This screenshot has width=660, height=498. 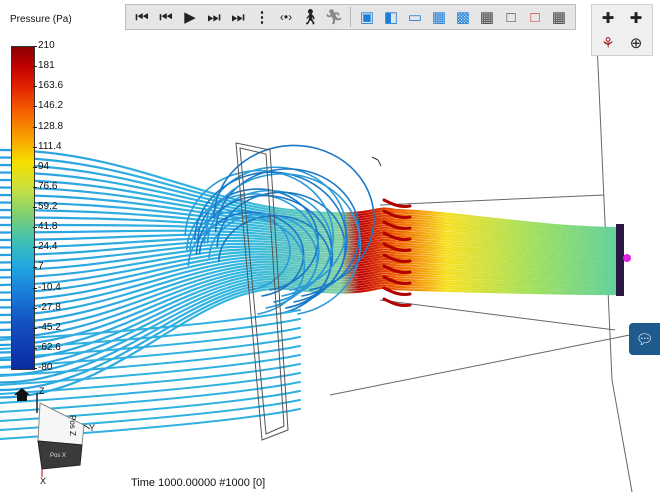 I want to click on colorbar-tick-label: -10.4, so click(x=49, y=287).